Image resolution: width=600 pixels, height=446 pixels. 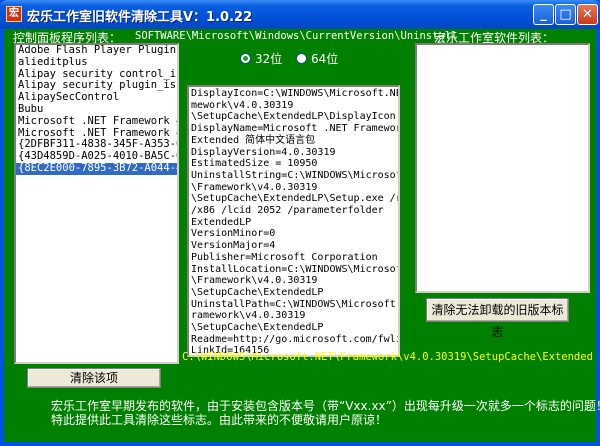 I want to click on details-line: DisplayVersion=4.0.30319, so click(x=263, y=152).